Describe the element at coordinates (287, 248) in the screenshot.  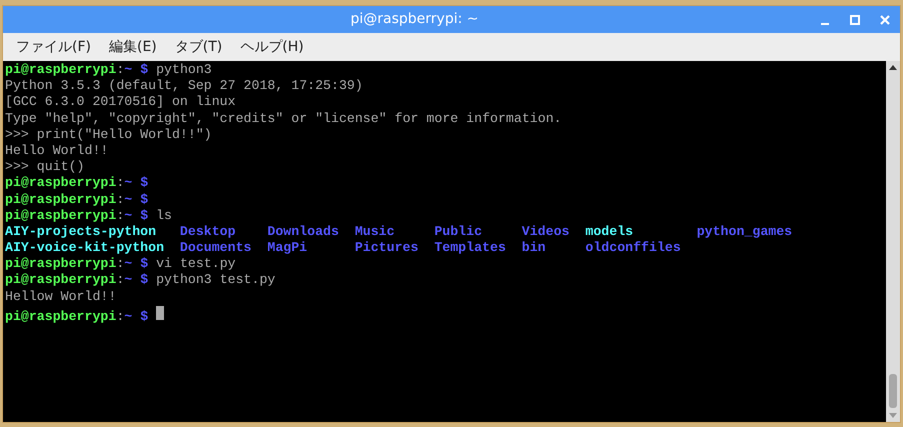
I see `file-name: MagPi` at that location.